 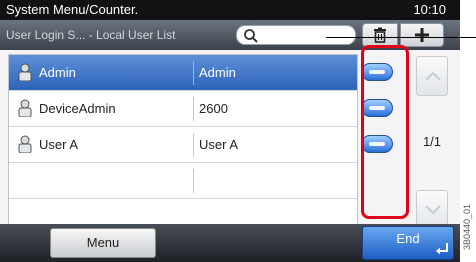 I want to click on page-up-button, so click(x=432, y=76).